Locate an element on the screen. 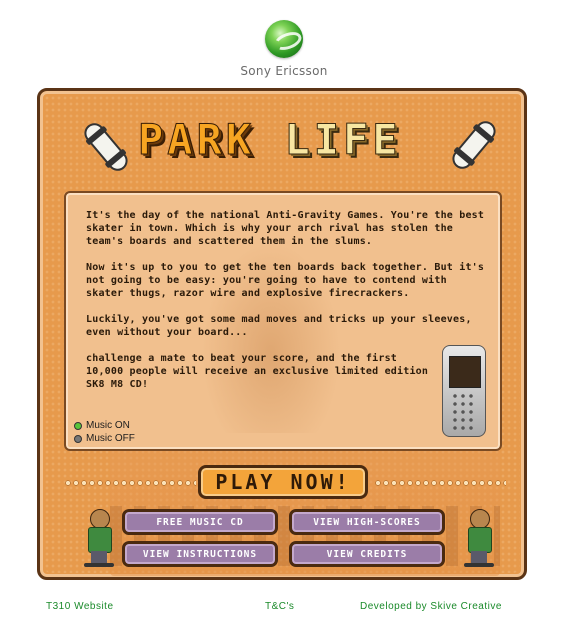 Image resolution: width=568 pixels, height=629 pixels. free-music-cd-button: FREE MUSIC CD is located at coordinates (200, 522).